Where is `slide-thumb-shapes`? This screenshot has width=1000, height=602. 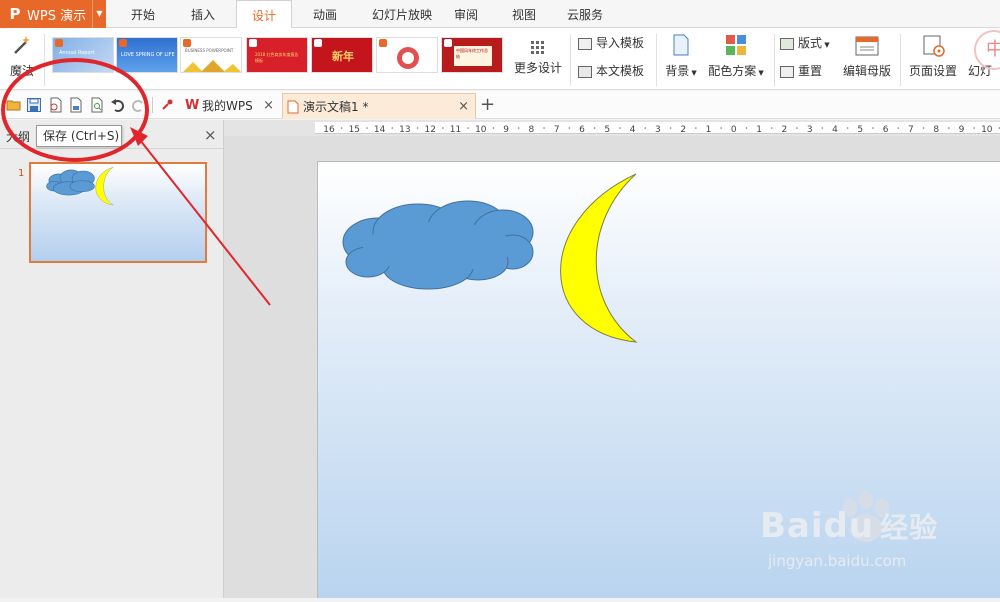 slide-thumb-shapes is located at coordinates (80, 186).